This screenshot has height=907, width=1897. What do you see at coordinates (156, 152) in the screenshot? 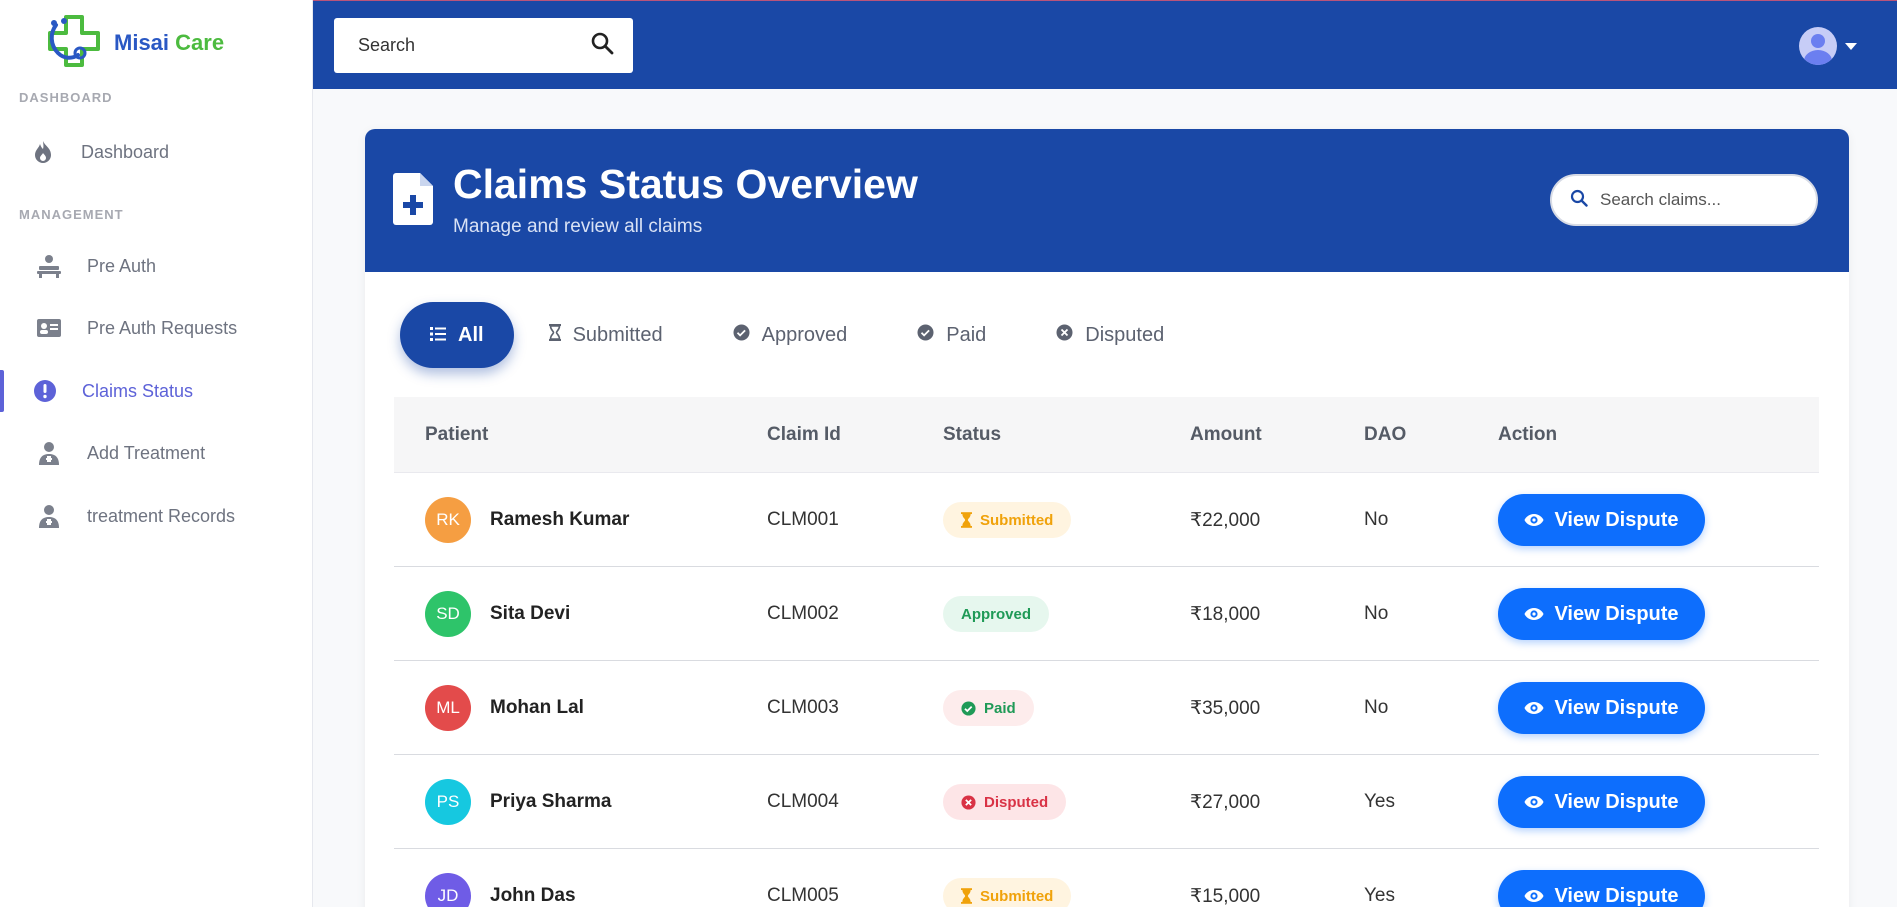
I see `sidebar-item-dashboard: Dashboard` at bounding box center [156, 152].